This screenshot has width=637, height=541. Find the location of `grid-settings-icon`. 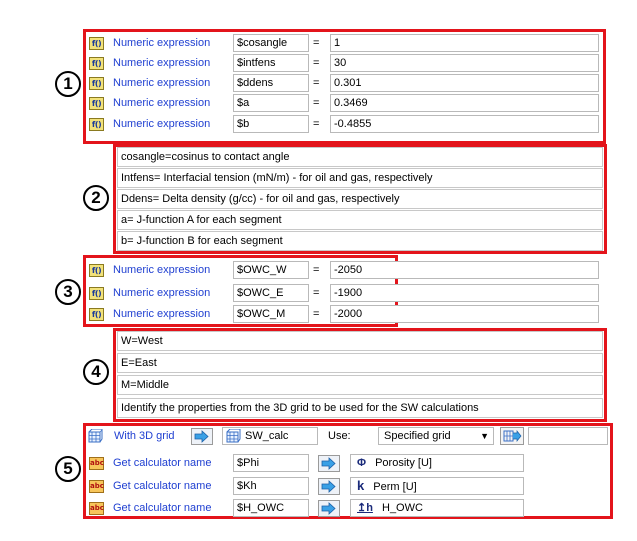

grid-settings-icon is located at coordinates (512, 436).